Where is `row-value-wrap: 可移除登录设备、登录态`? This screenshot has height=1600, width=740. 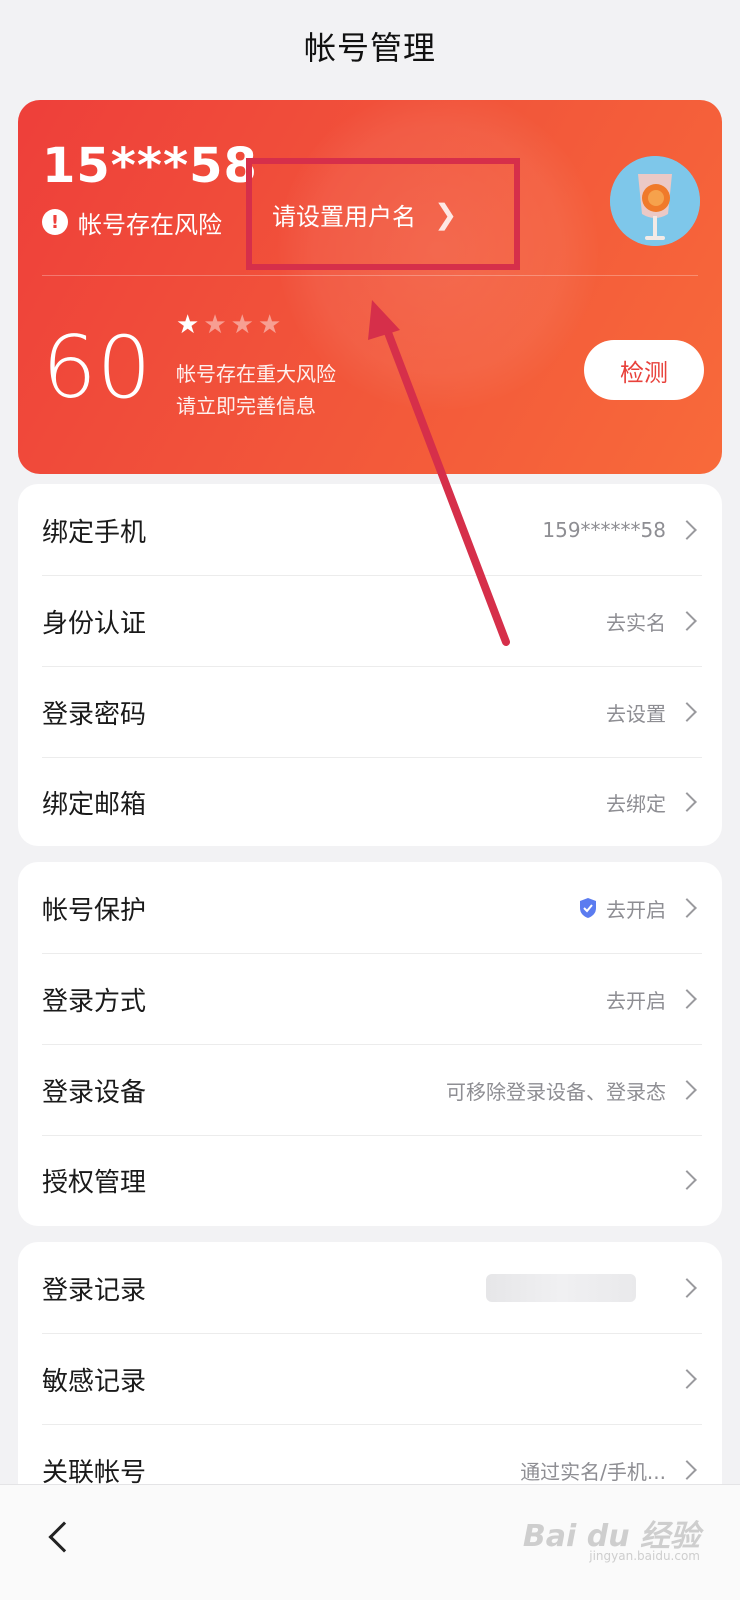
row-value-wrap: 可移除登录设备、登录态 is located at coordinates (571, 1090).